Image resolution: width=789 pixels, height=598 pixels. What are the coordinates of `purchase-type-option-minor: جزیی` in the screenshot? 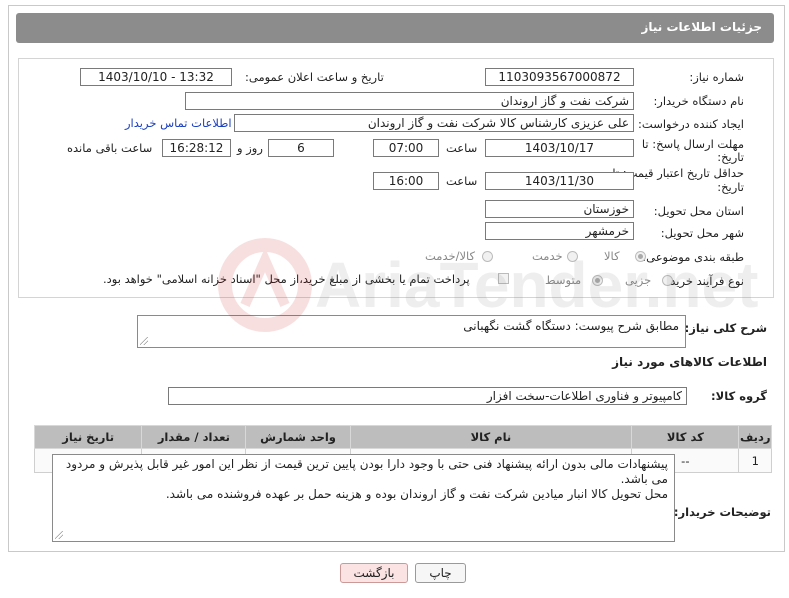 It's located at (638, 280).